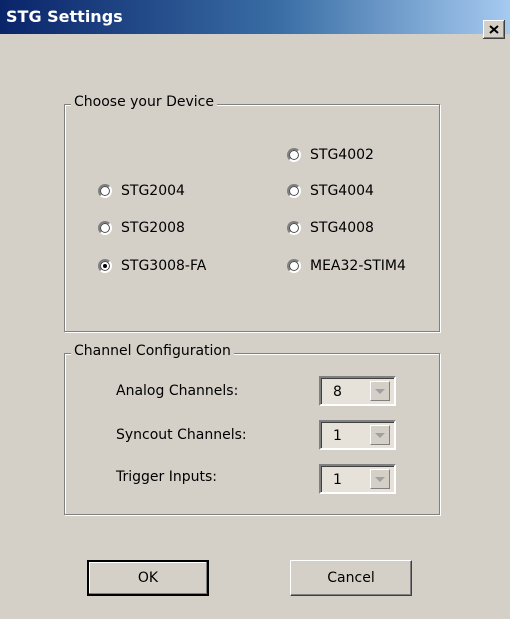 The height and width of the screenshot is (619, 510). I want to click on cancel-button: Cancel, so click(351, 578).